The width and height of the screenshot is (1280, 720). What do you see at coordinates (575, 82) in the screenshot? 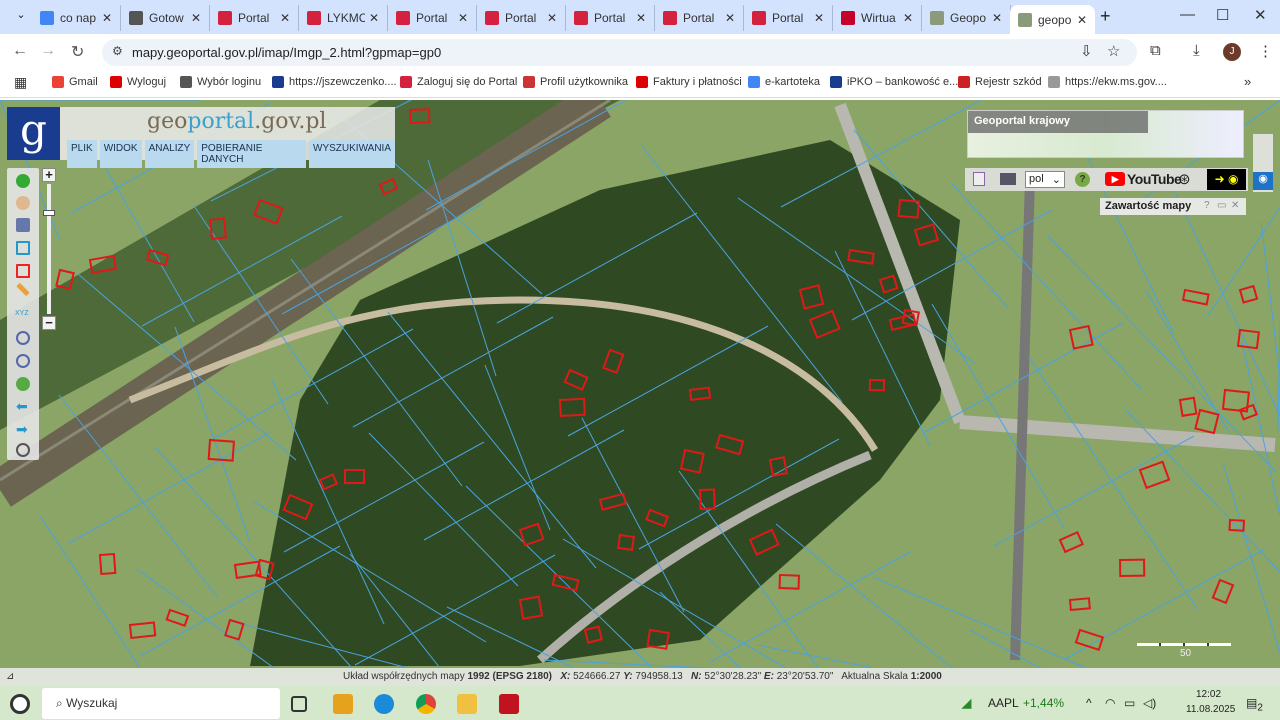
I see `bookmark-item: Profil użytkownika` at bounding box center [575, 82].